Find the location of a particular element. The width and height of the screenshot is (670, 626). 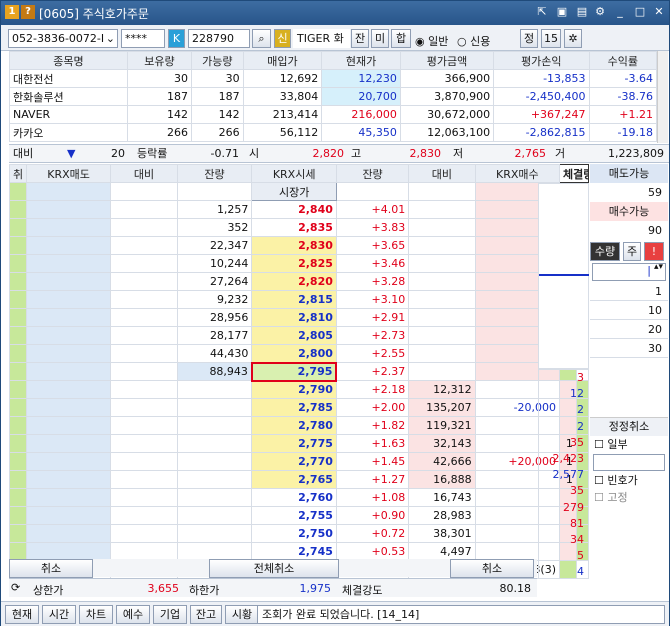

bid-row: 2,775 +1.63 32,143 1 is located at coordinates (299, 443).